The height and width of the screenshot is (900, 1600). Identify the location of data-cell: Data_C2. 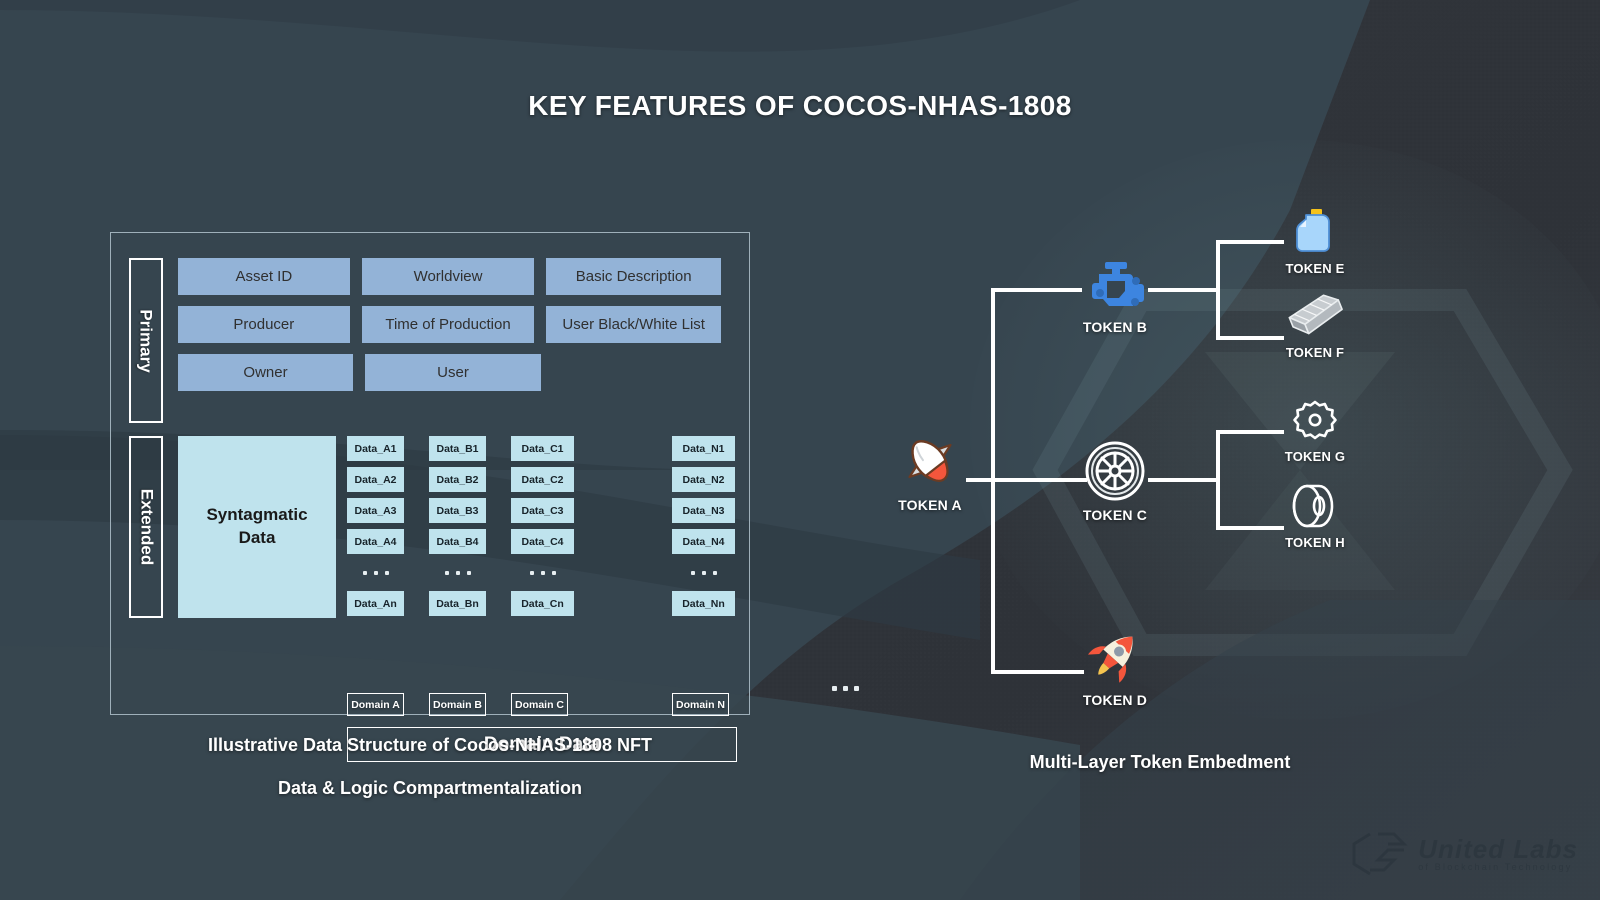
(542, 479).